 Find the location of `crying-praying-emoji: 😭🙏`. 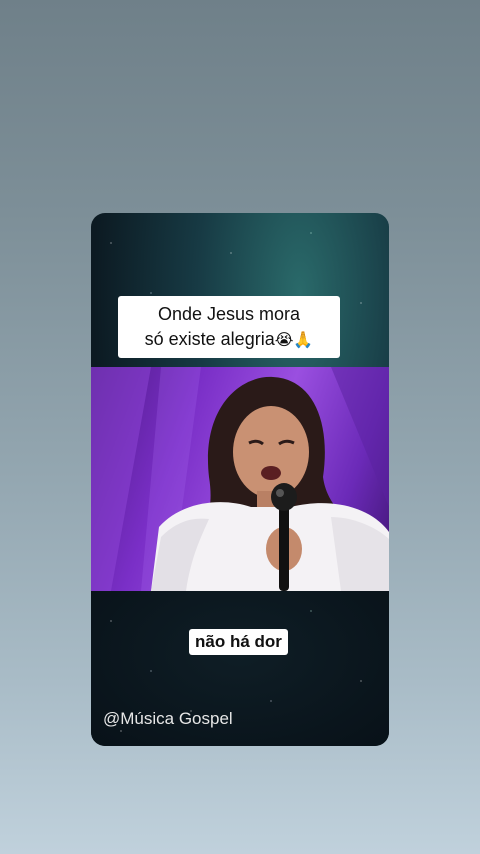

crying-praying-emoji: 😭🙏 is located at coordinates (294, 339).